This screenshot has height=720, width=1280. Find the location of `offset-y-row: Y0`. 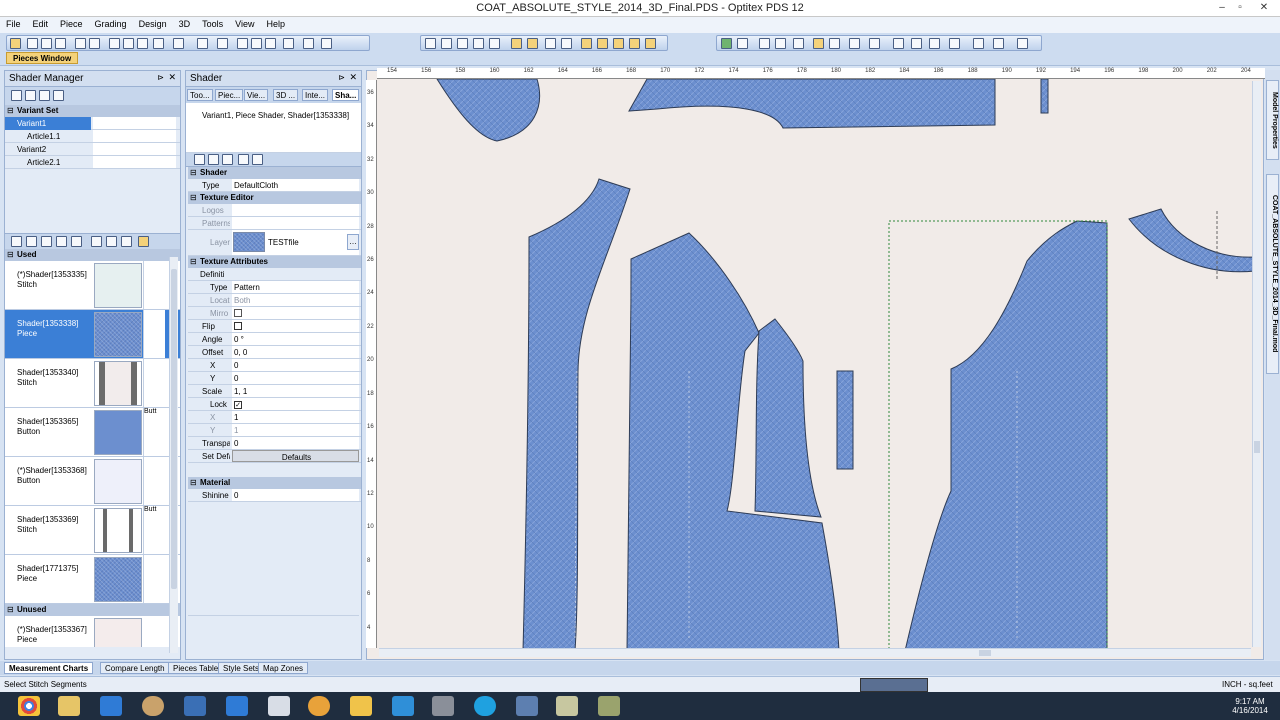

offset-y-row: Y0 is located at coordinates (274, 378).